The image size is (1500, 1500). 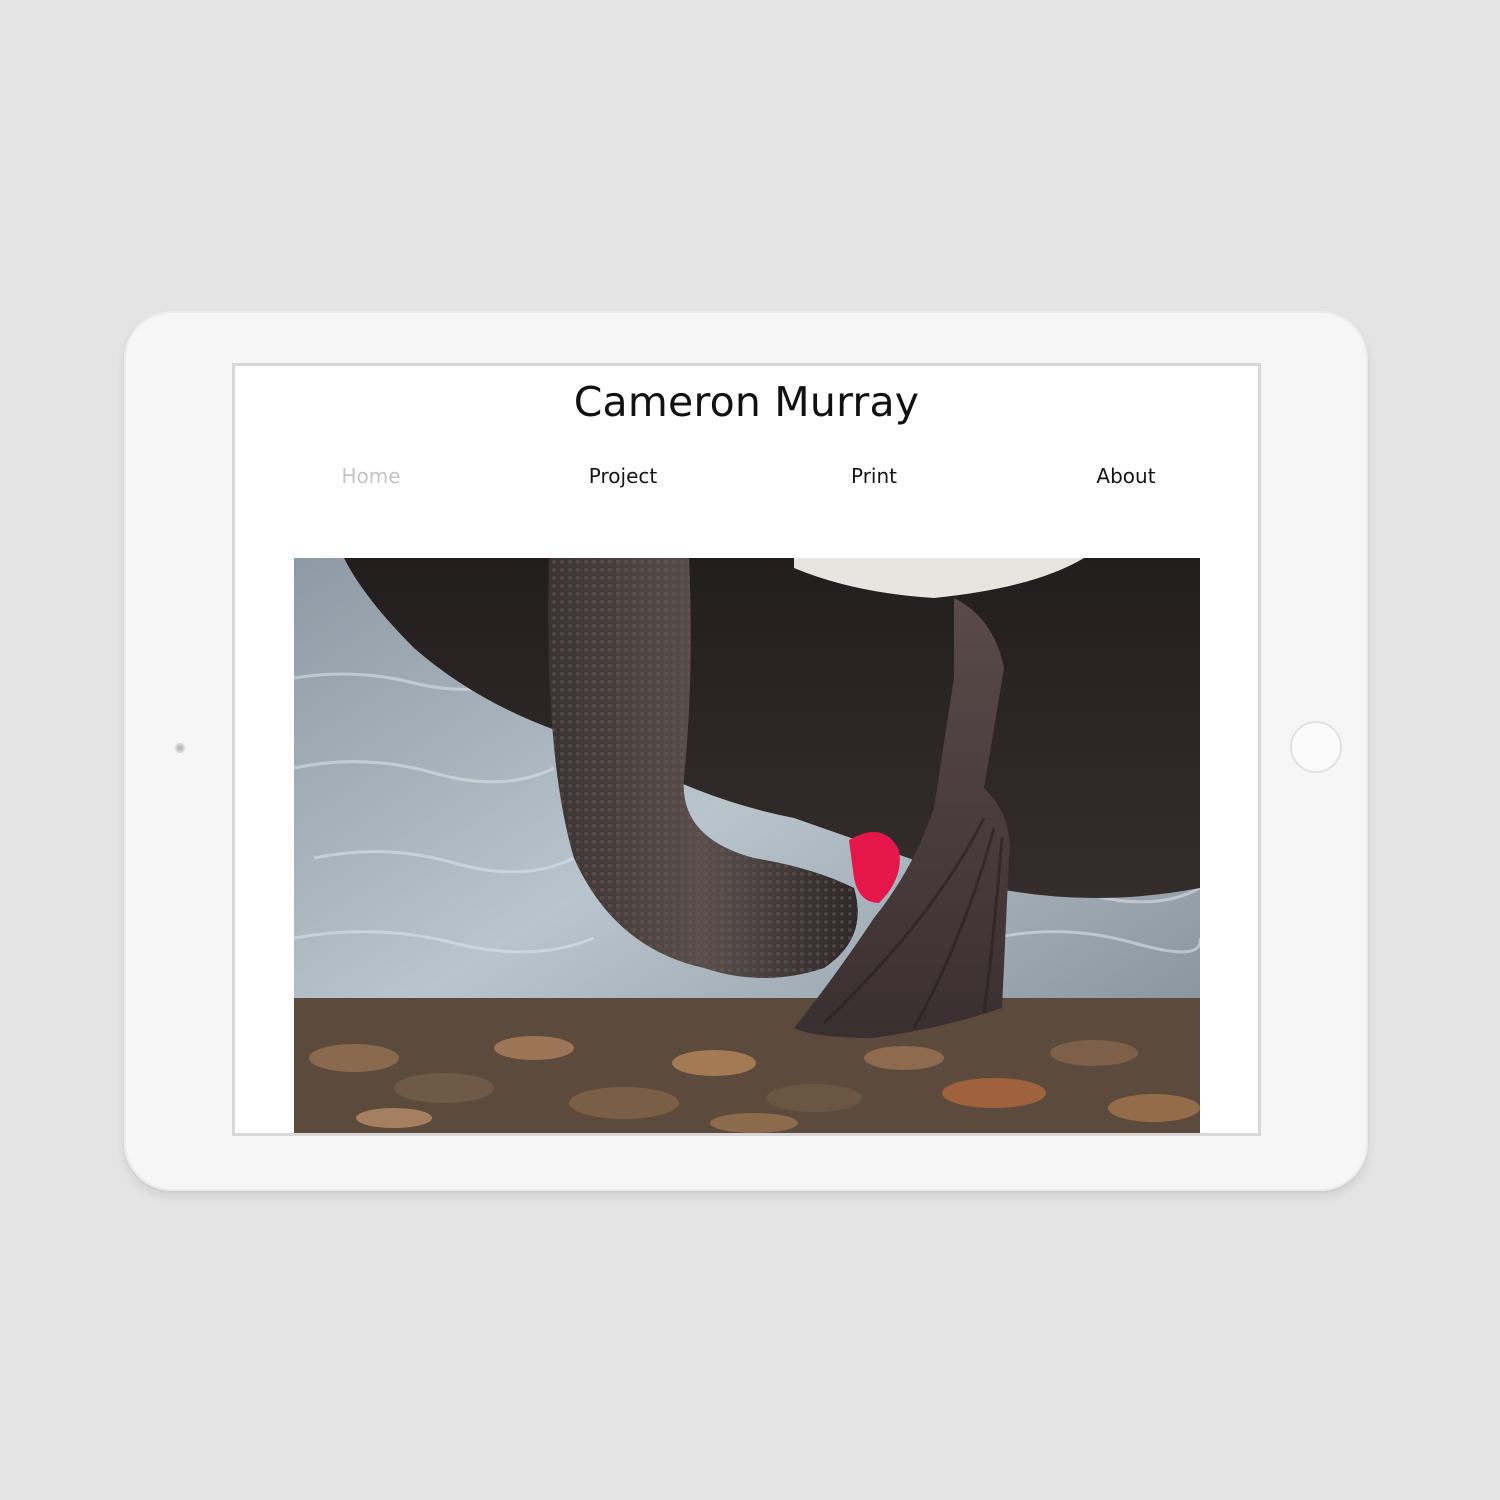 I want to click on home-button, so click(x=1316, y=747).